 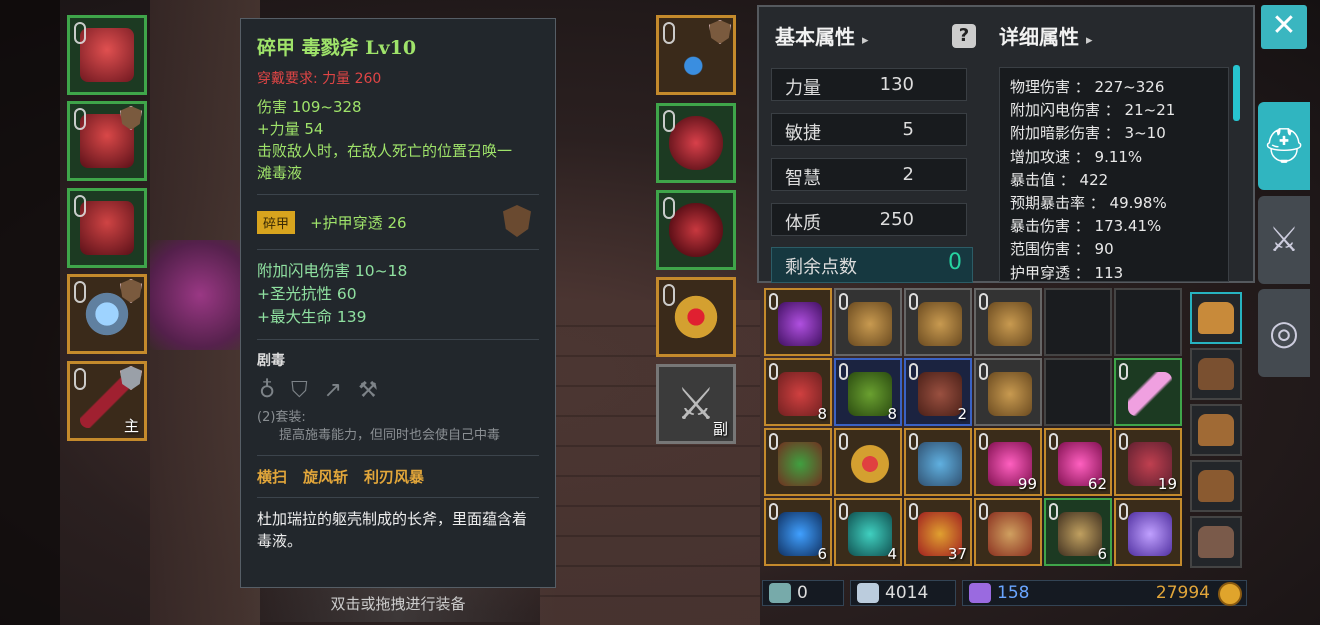 I want to click on equipment-tab: ⛑, so click(x=1284, y=146).